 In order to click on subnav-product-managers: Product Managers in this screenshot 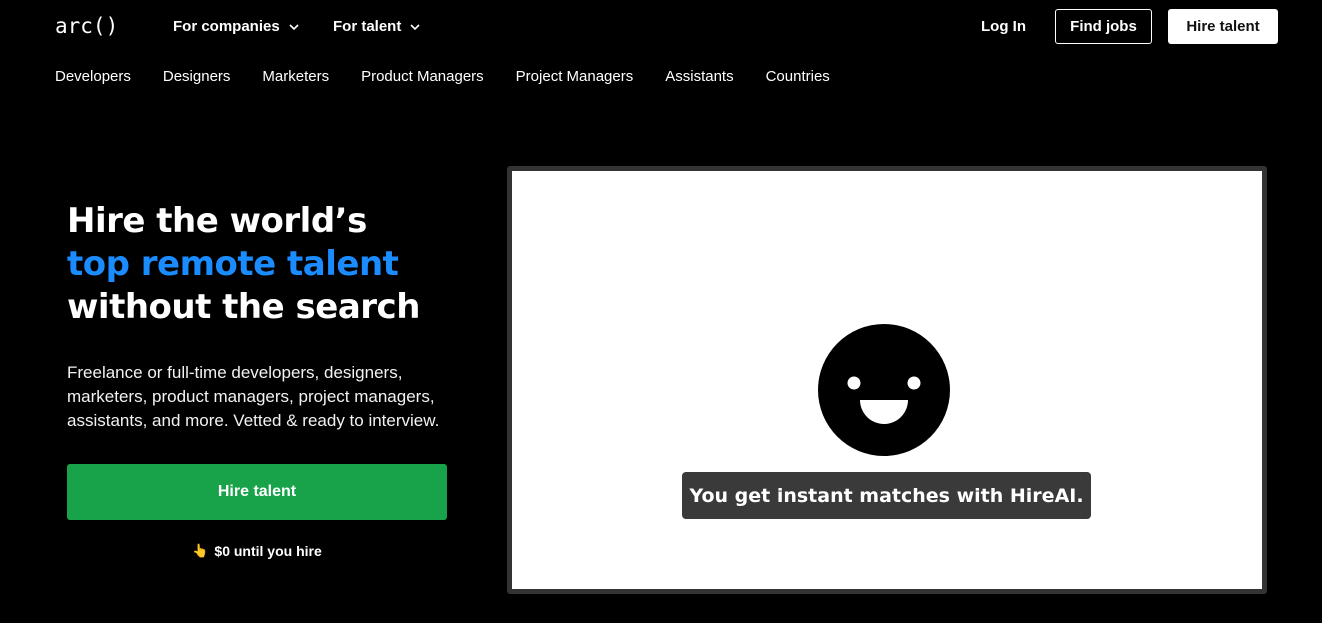, I will do `click(422, 76)`.